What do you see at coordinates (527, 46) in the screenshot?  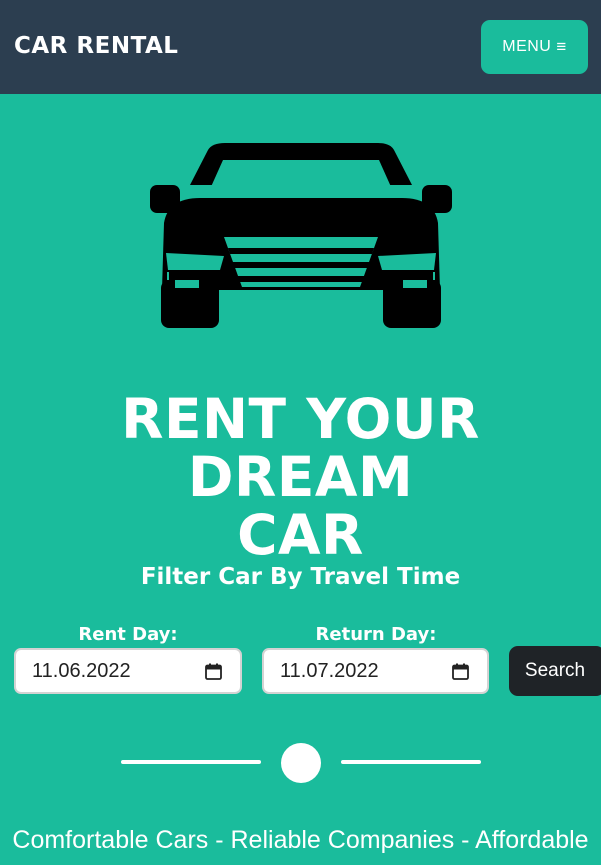 I see `menu-label: MENU` at bounding box center [527, 46].